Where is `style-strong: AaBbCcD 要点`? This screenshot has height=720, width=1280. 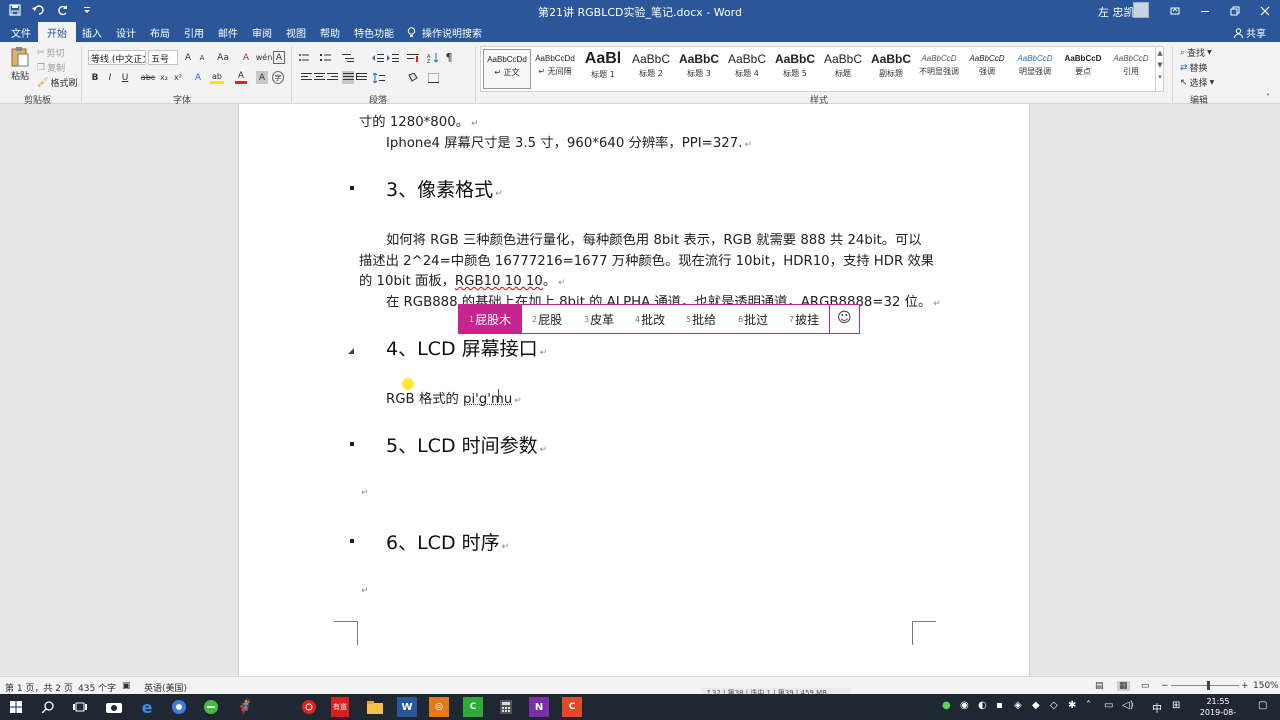 style-strong: AaBbCcD 要点 is located at coordinates (1083, 69).